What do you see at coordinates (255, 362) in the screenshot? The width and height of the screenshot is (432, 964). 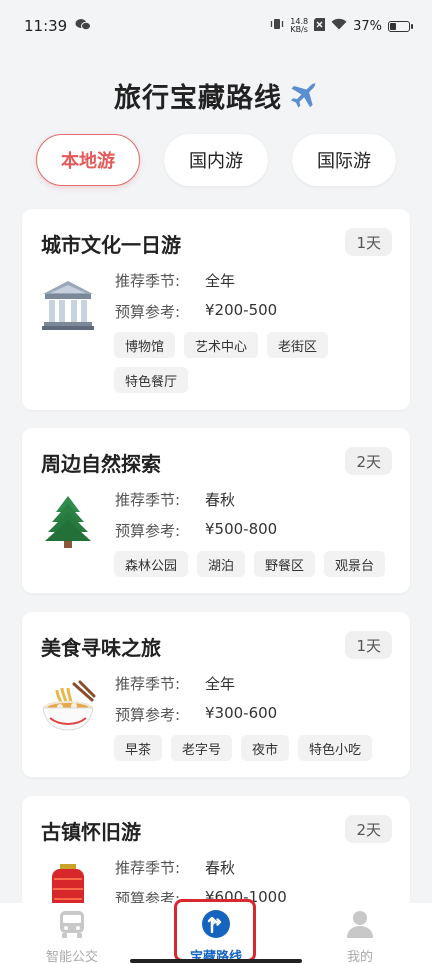 I see `tag-list: 博物馆 艺术中心 老街区 特色餐厅` at bounding box center [255, 362].